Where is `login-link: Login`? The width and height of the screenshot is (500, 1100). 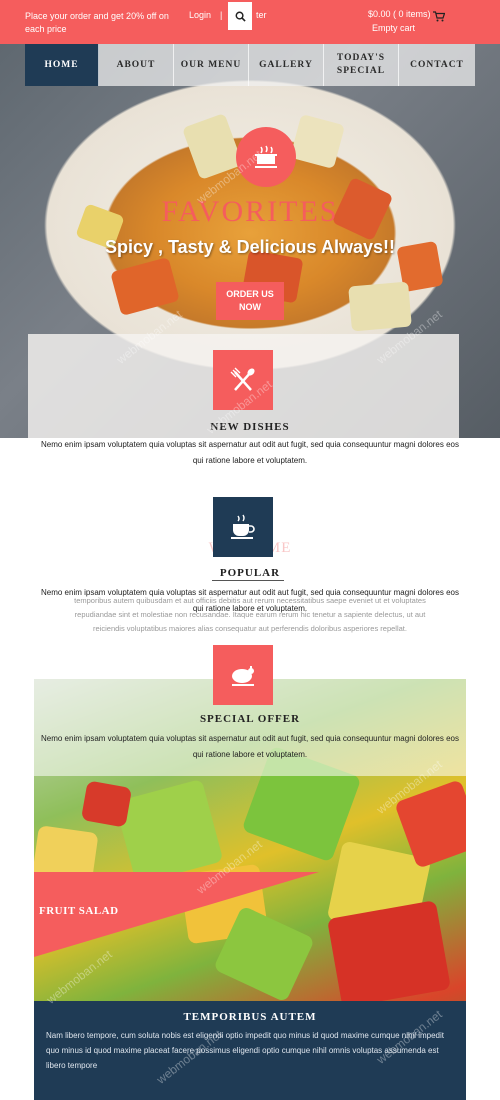
login-link: Login is located at coordinates (200, 15).